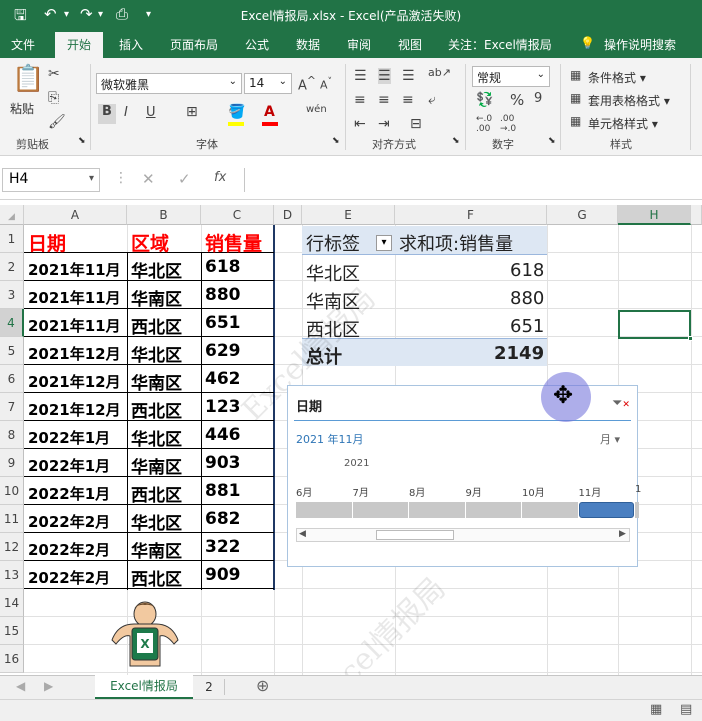 This screenshot has height=721, width=702. I want to click on alignment-launcher-icon: ⬊, so click(456, 141).